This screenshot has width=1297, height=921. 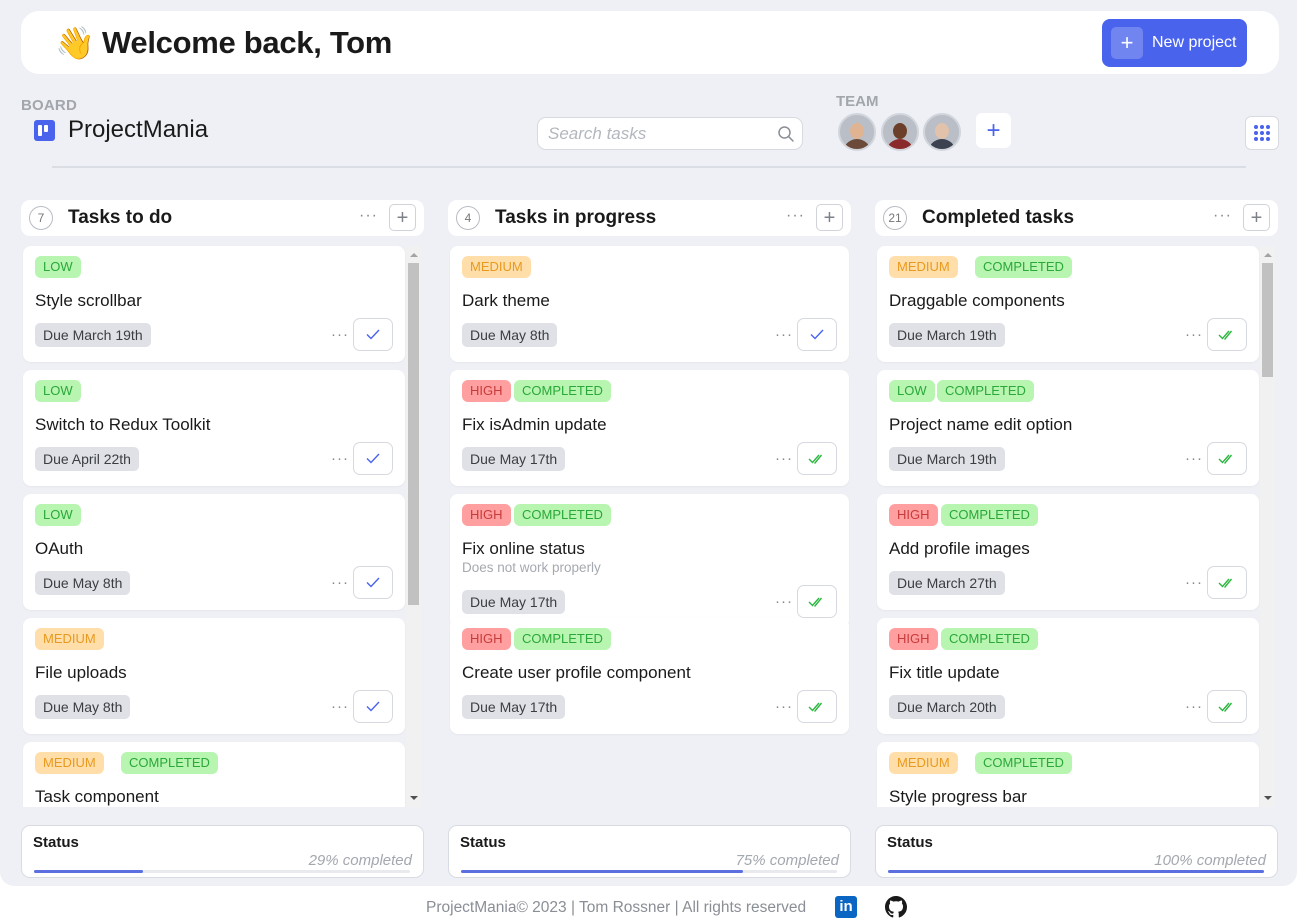 I want to click on task-card: LOW OAuth Due May 8th ···, so click(x=214, y=552).